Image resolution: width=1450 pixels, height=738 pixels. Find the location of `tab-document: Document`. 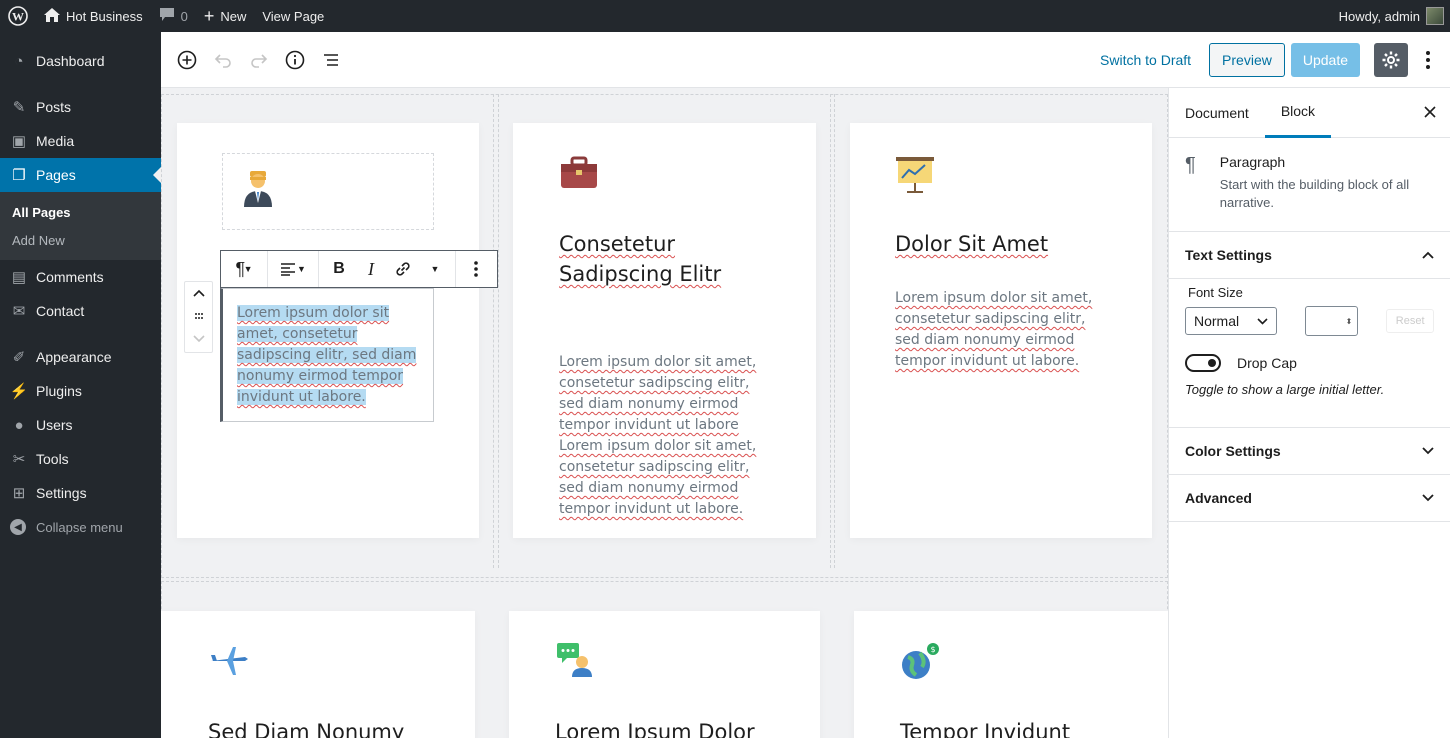

tab-document: Document is located at coordinates (1217, 113).